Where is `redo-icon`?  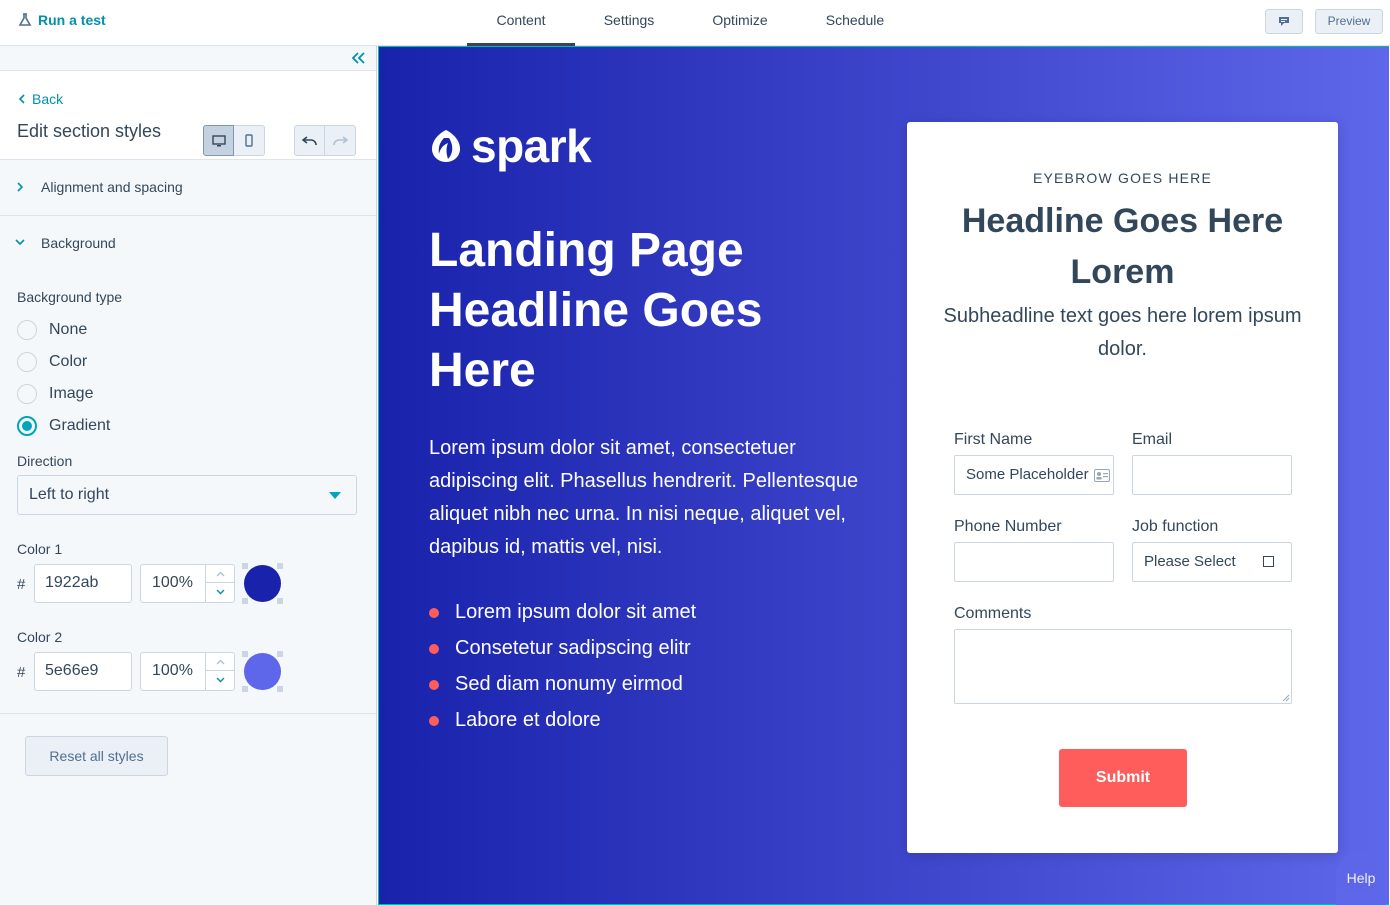 redo-icon is located at coordinates (340, 140).